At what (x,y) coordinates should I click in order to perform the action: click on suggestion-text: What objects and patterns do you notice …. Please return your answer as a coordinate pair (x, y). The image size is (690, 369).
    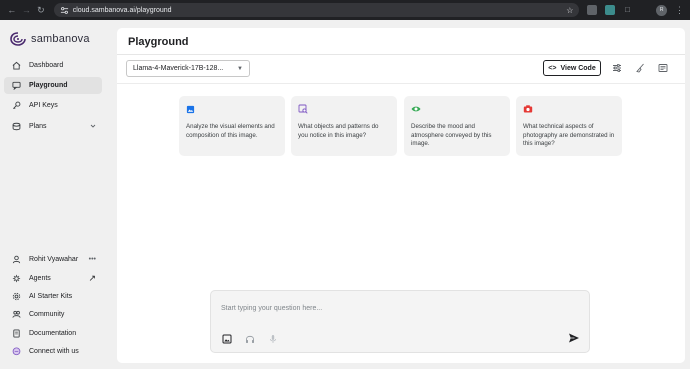
    Looking at the image, I should click on (338, 131).